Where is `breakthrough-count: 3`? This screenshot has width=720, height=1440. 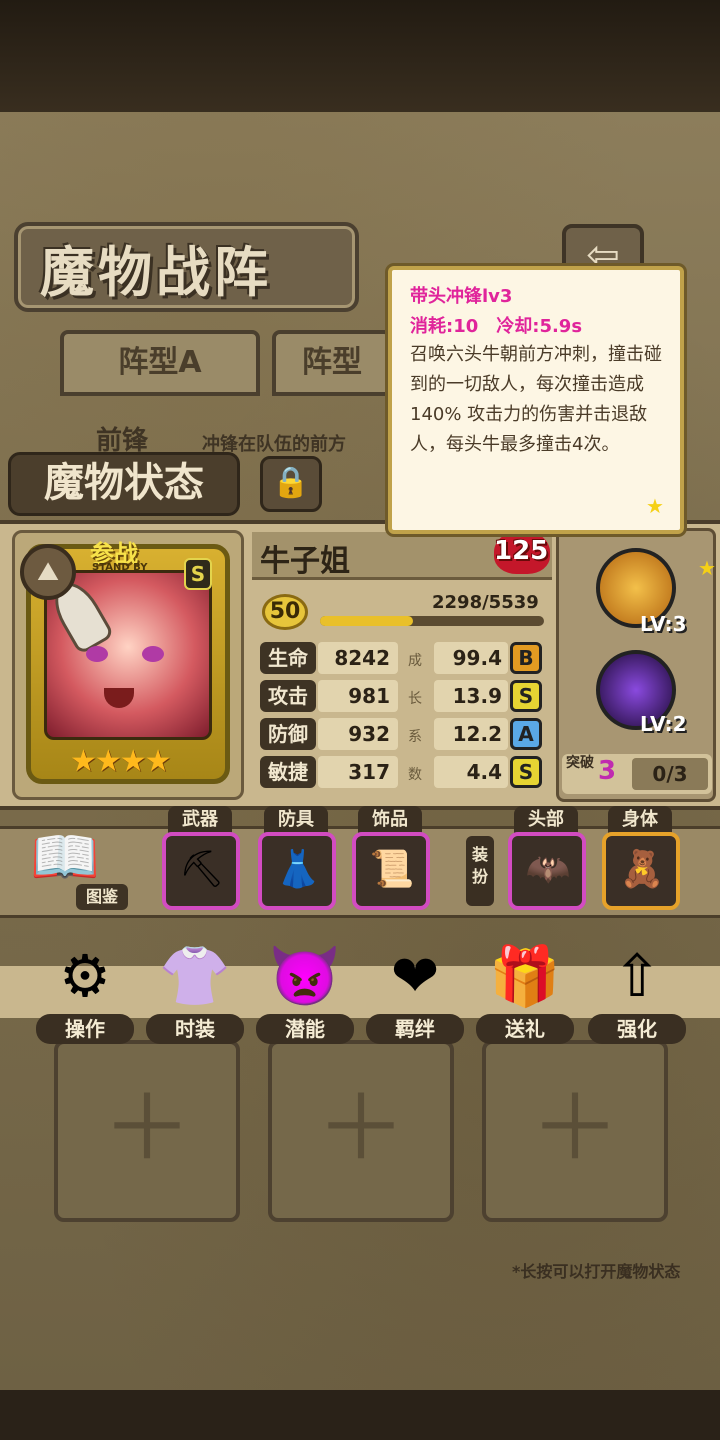
breakthrough-count: 3 is located at coordinates (607, 771).